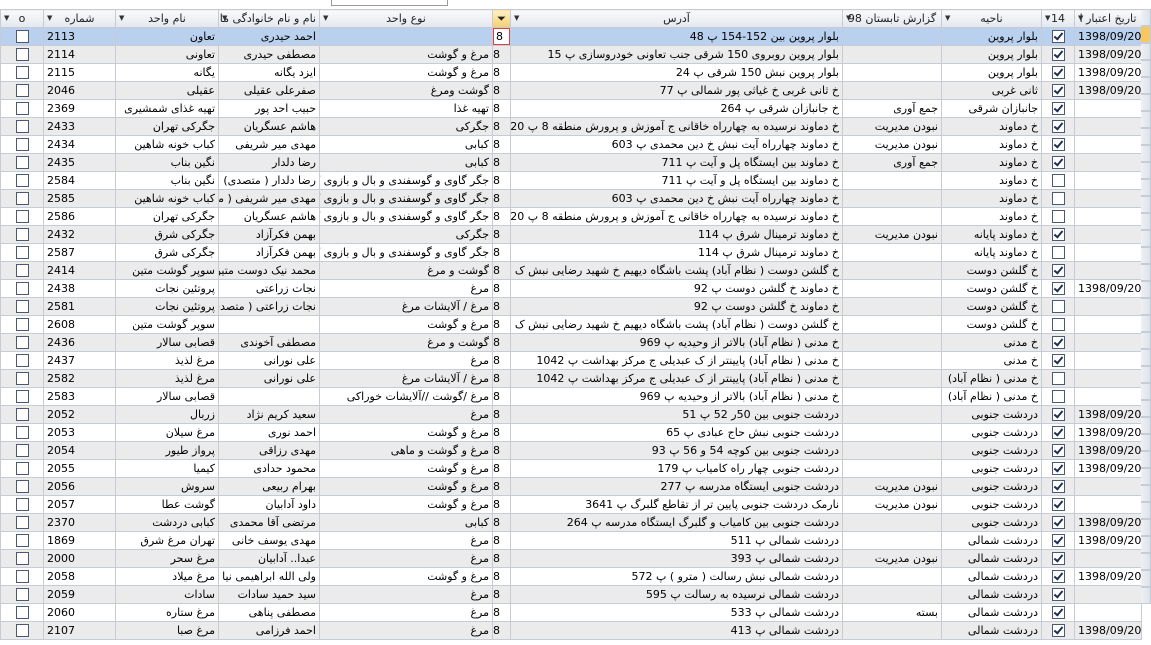 The height and width of the screenshot is (645, 1151). What do you see at coordinates (406, 270) in the screenshot?
I see `type-cell: گوشت و مرغ` at bounding box center [406, 270].